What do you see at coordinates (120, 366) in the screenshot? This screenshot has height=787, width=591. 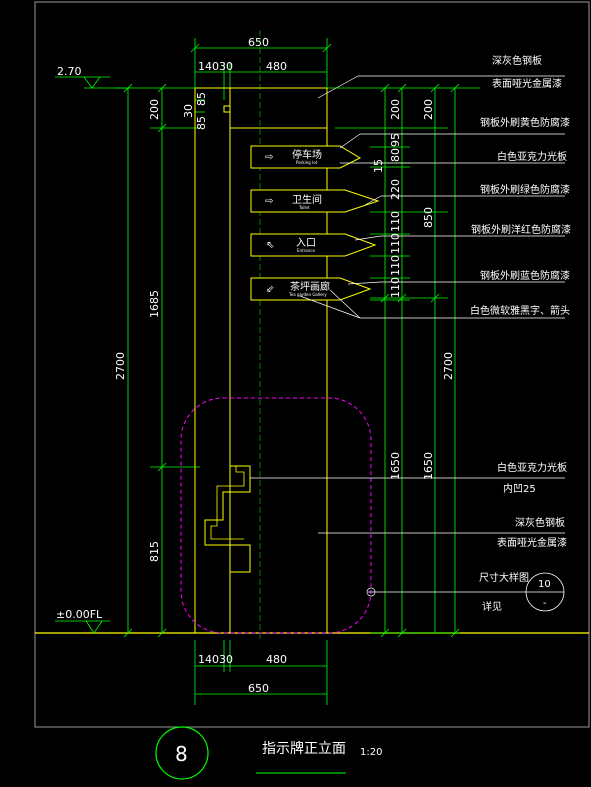 I see `dim-left-2700: 2700` at bounding box center [120, 366].